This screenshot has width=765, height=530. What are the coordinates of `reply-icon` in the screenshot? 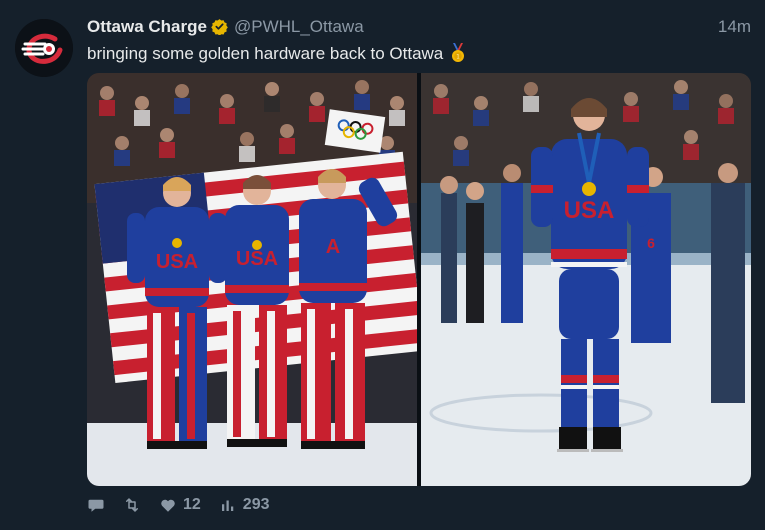 It's located at (96, 505).